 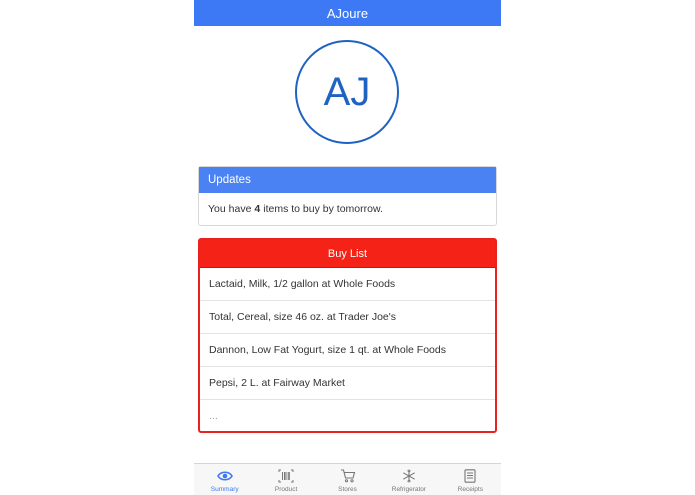 I want to click on avatar: AJ, so click(x=347, y=92).